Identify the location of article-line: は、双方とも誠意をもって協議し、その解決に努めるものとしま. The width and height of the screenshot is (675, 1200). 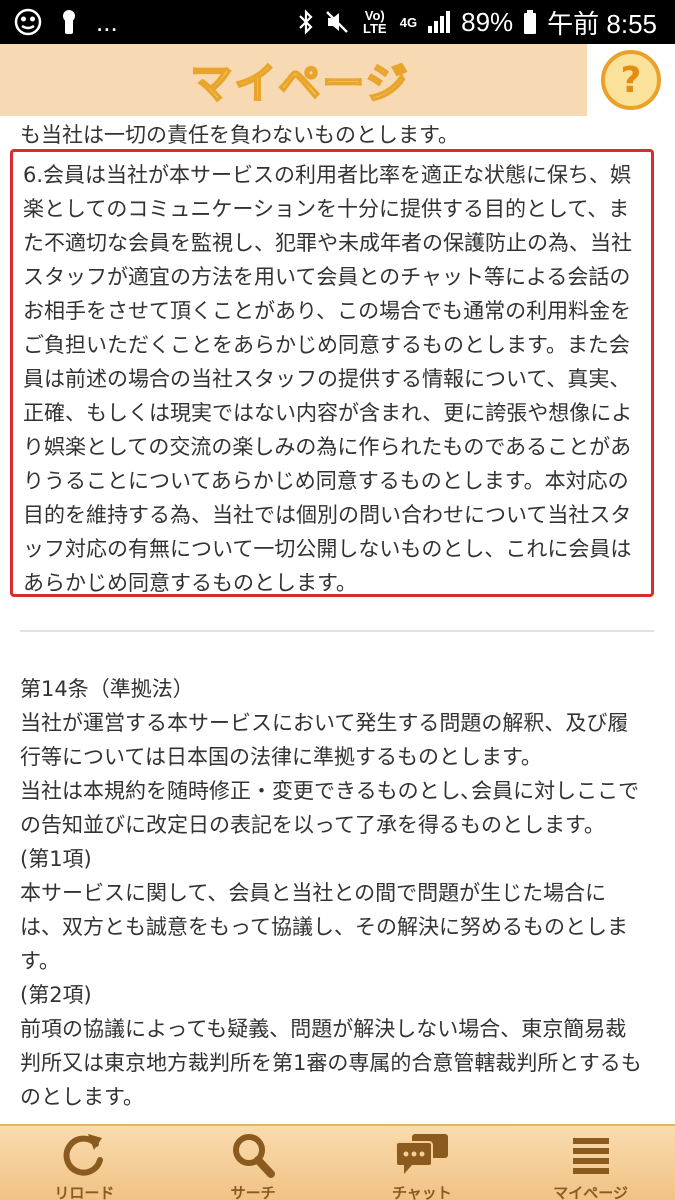
(324, 927).